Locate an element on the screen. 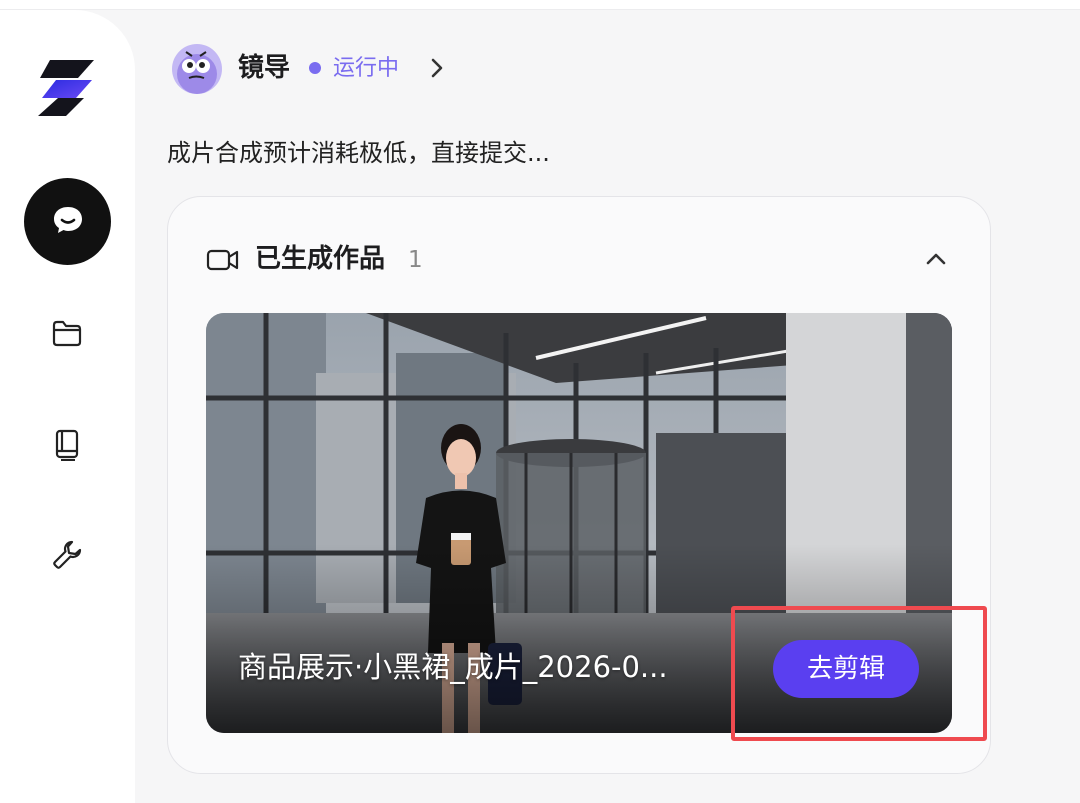 This screenshot has width=1080, height=803. agent-name: 镜导 is located at coordinates (264, 68).